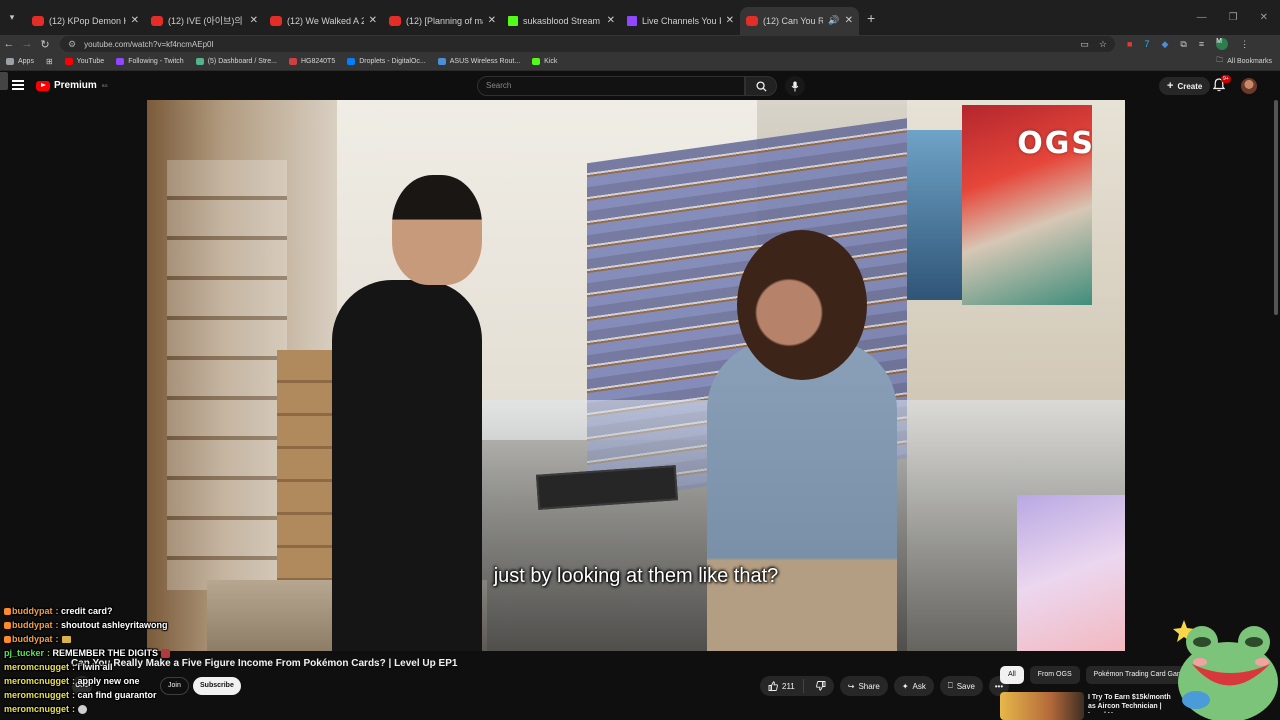  Describe the element at coordinates (1183, 44) in the screenshot. I see `extensions-puzzle-icon: ⧉` at that location.